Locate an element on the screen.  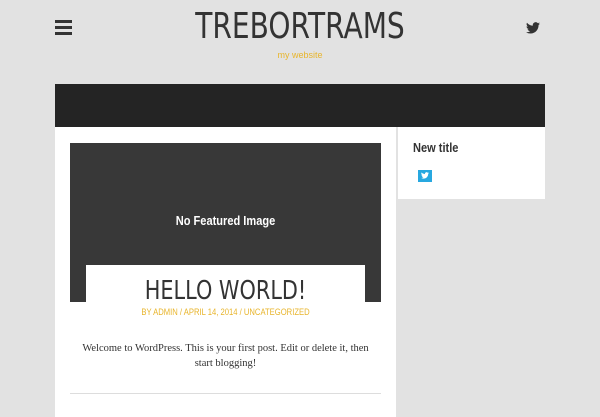
site-title: TREBORTRAMS is located at coordinates (300, 27).